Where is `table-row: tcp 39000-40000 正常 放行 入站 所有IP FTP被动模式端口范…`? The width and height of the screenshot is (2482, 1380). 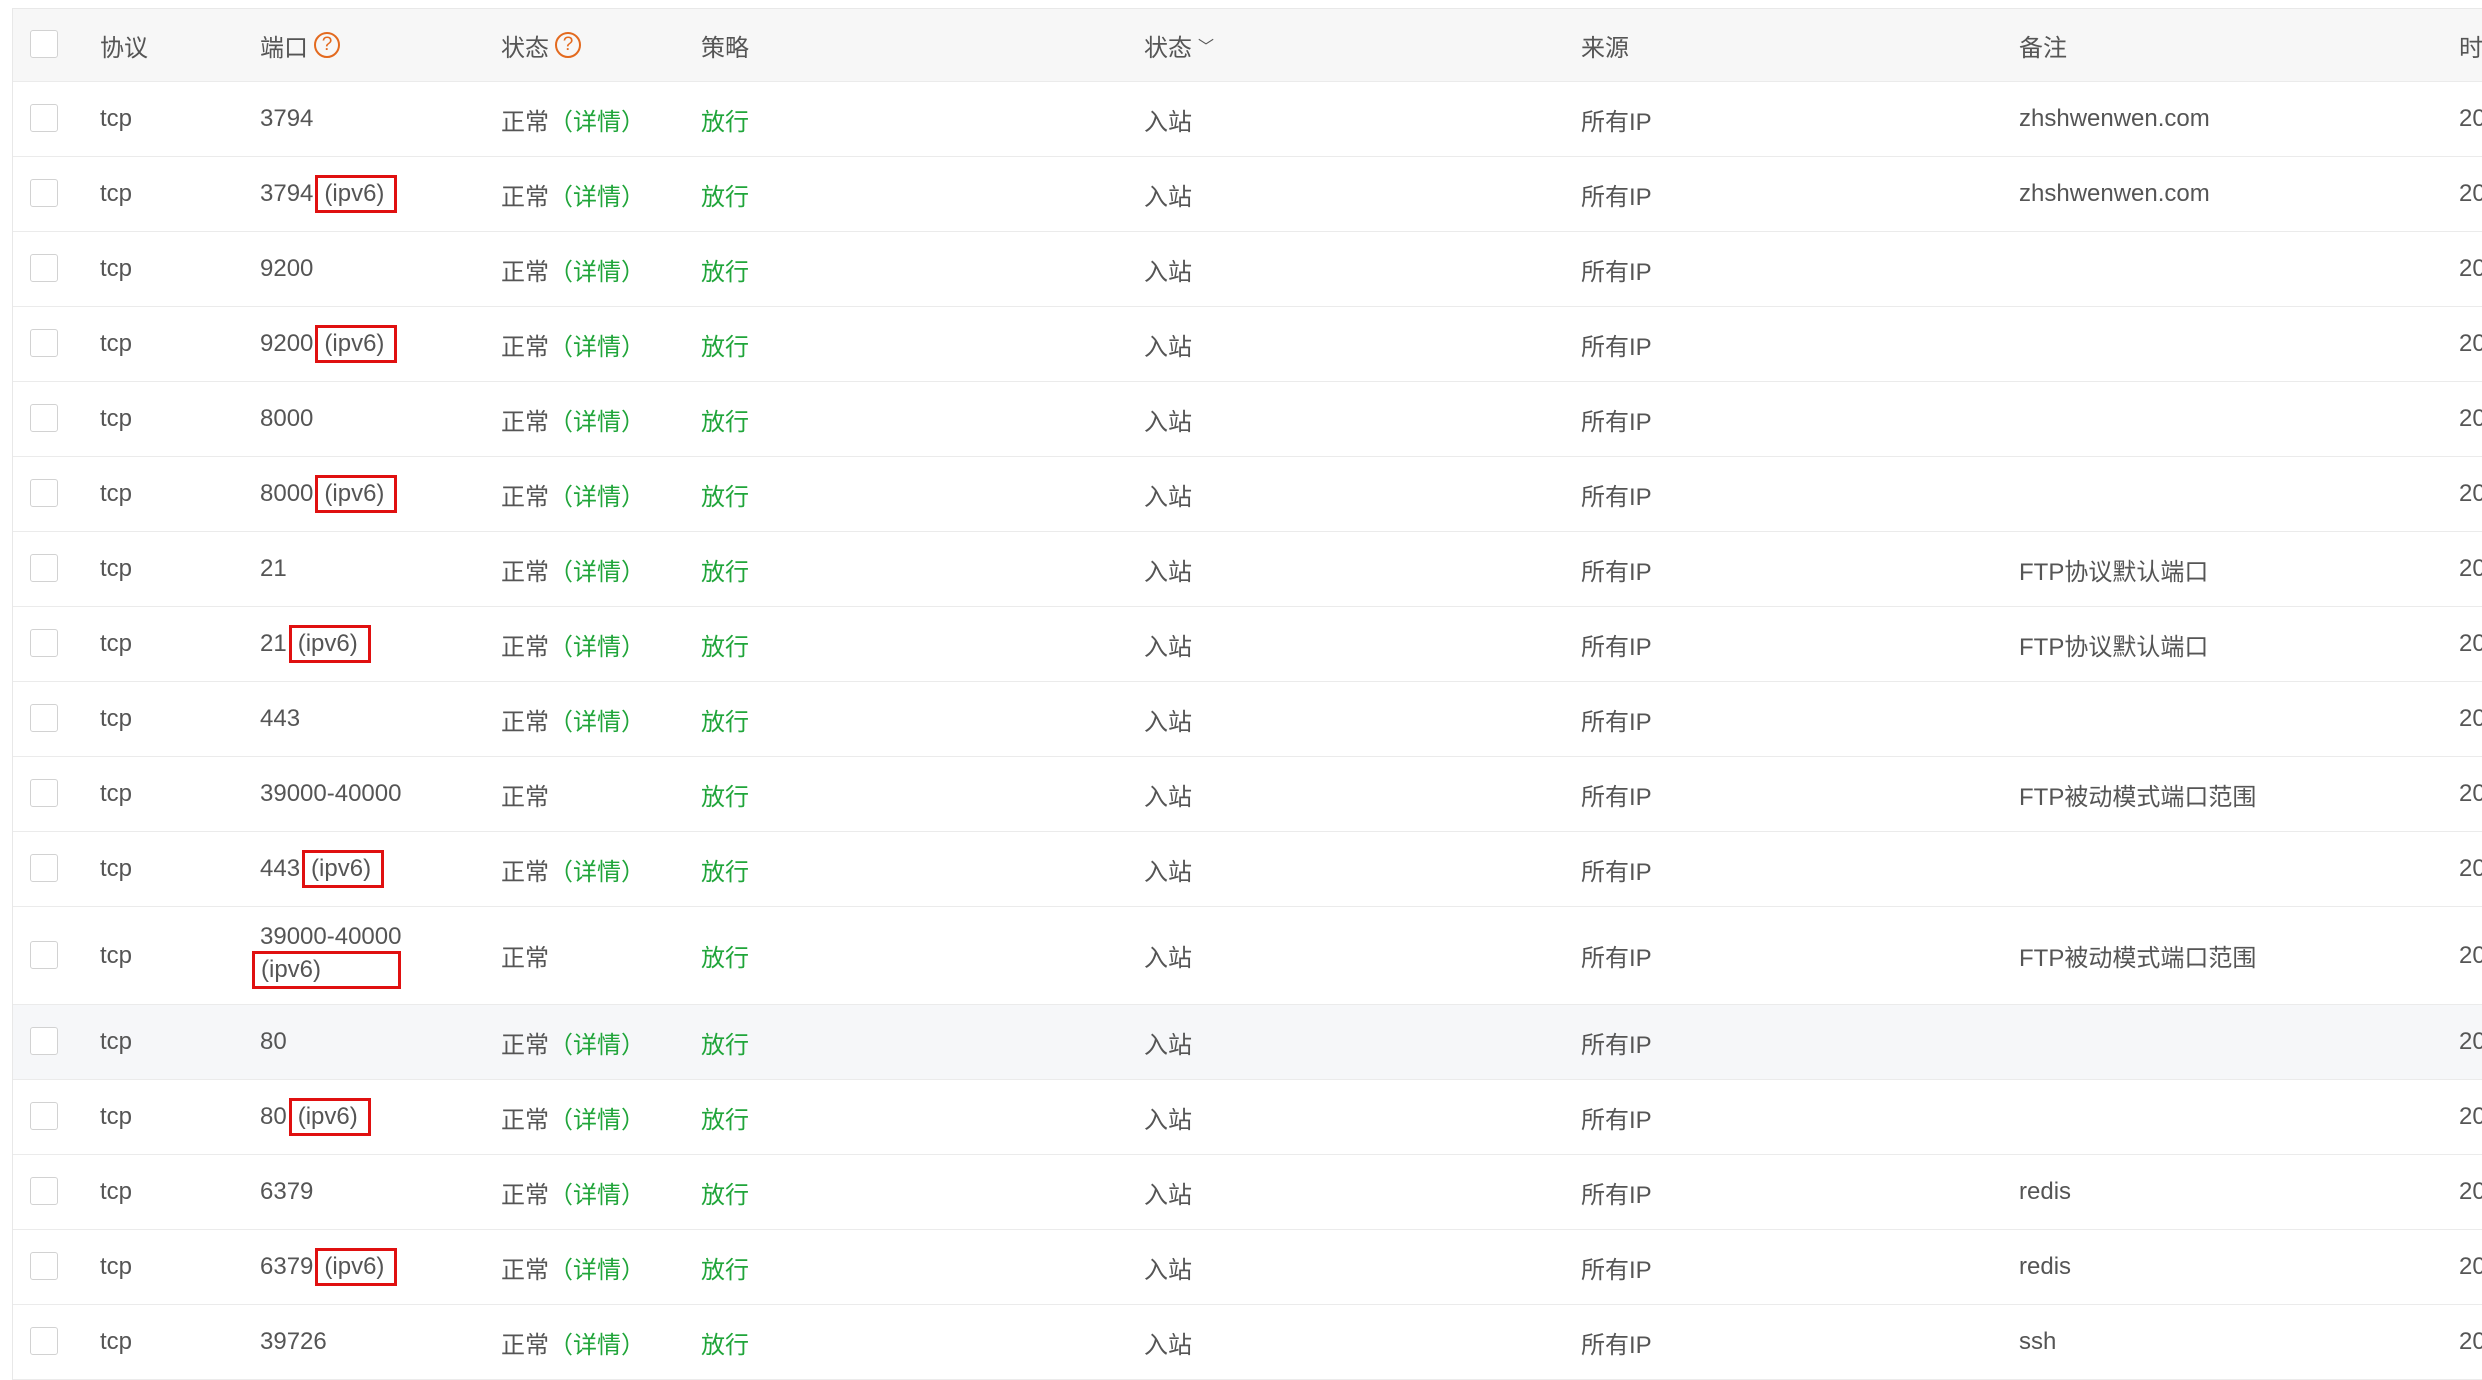 table-row: tcp 39000-40000 正常 放行 入站 所有IP FTP被动模式端口范… is located at coordinates (1247, 794).